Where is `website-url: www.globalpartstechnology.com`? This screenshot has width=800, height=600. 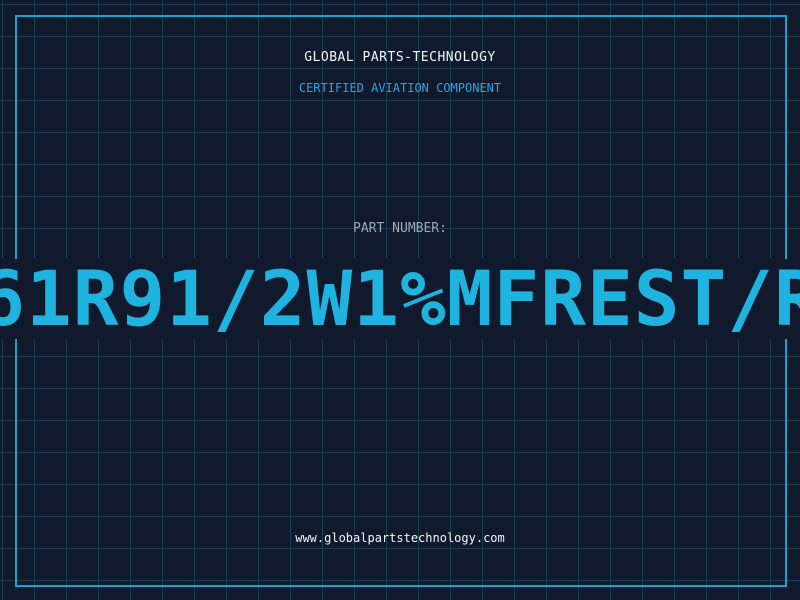
website-url: www.globalpartstechnology.com is located at coordinates (400, 538).